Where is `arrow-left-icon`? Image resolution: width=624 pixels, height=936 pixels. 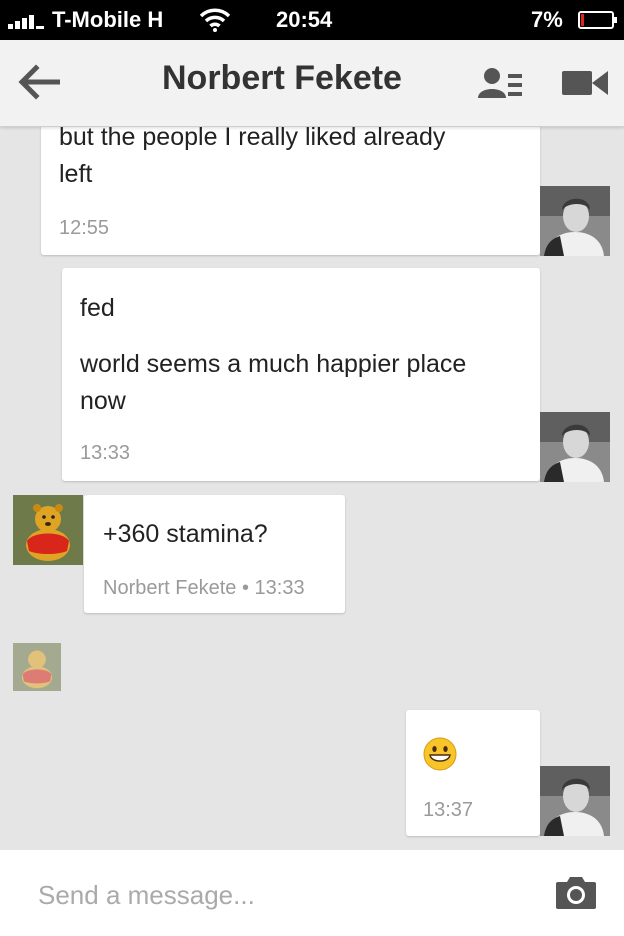 arrow-left-icon is located at coordinates (39, 82).